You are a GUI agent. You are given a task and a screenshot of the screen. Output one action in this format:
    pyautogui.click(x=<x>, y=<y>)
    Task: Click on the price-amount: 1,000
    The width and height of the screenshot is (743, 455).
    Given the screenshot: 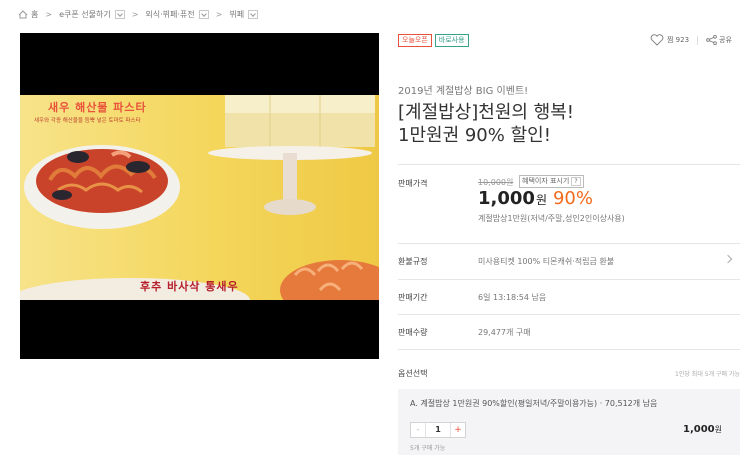 What is the action you would take?
    pyautogui.click(x=506, y=198)
    